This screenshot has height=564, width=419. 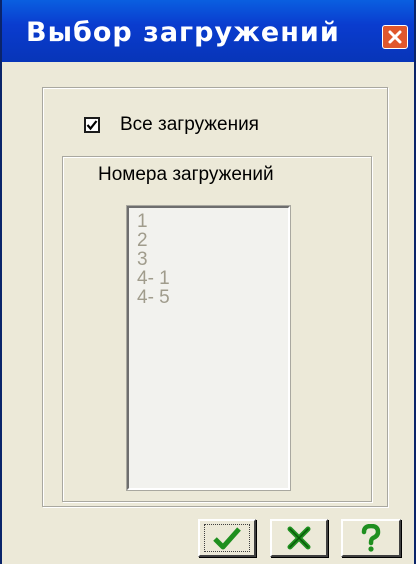 What do you see at coordinates (189, 124) in the screenshot?
I see `all-loads-label: Все загружения` at bounding box center [189, 124].